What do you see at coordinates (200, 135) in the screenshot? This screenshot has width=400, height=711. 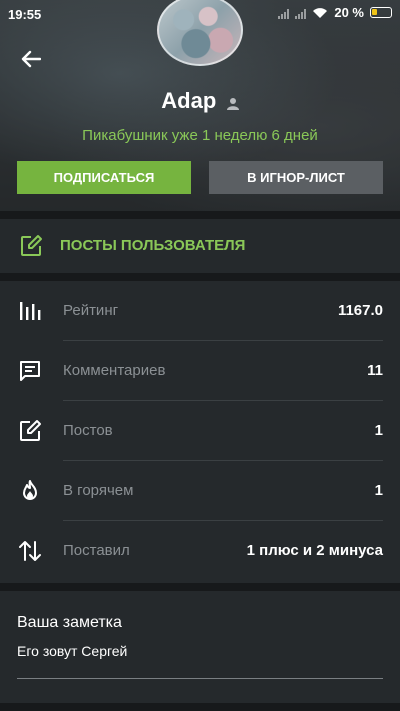 I see `member-since: Пикабушник уже 1 неделю 6 дней` at bounding box center [200, 135].